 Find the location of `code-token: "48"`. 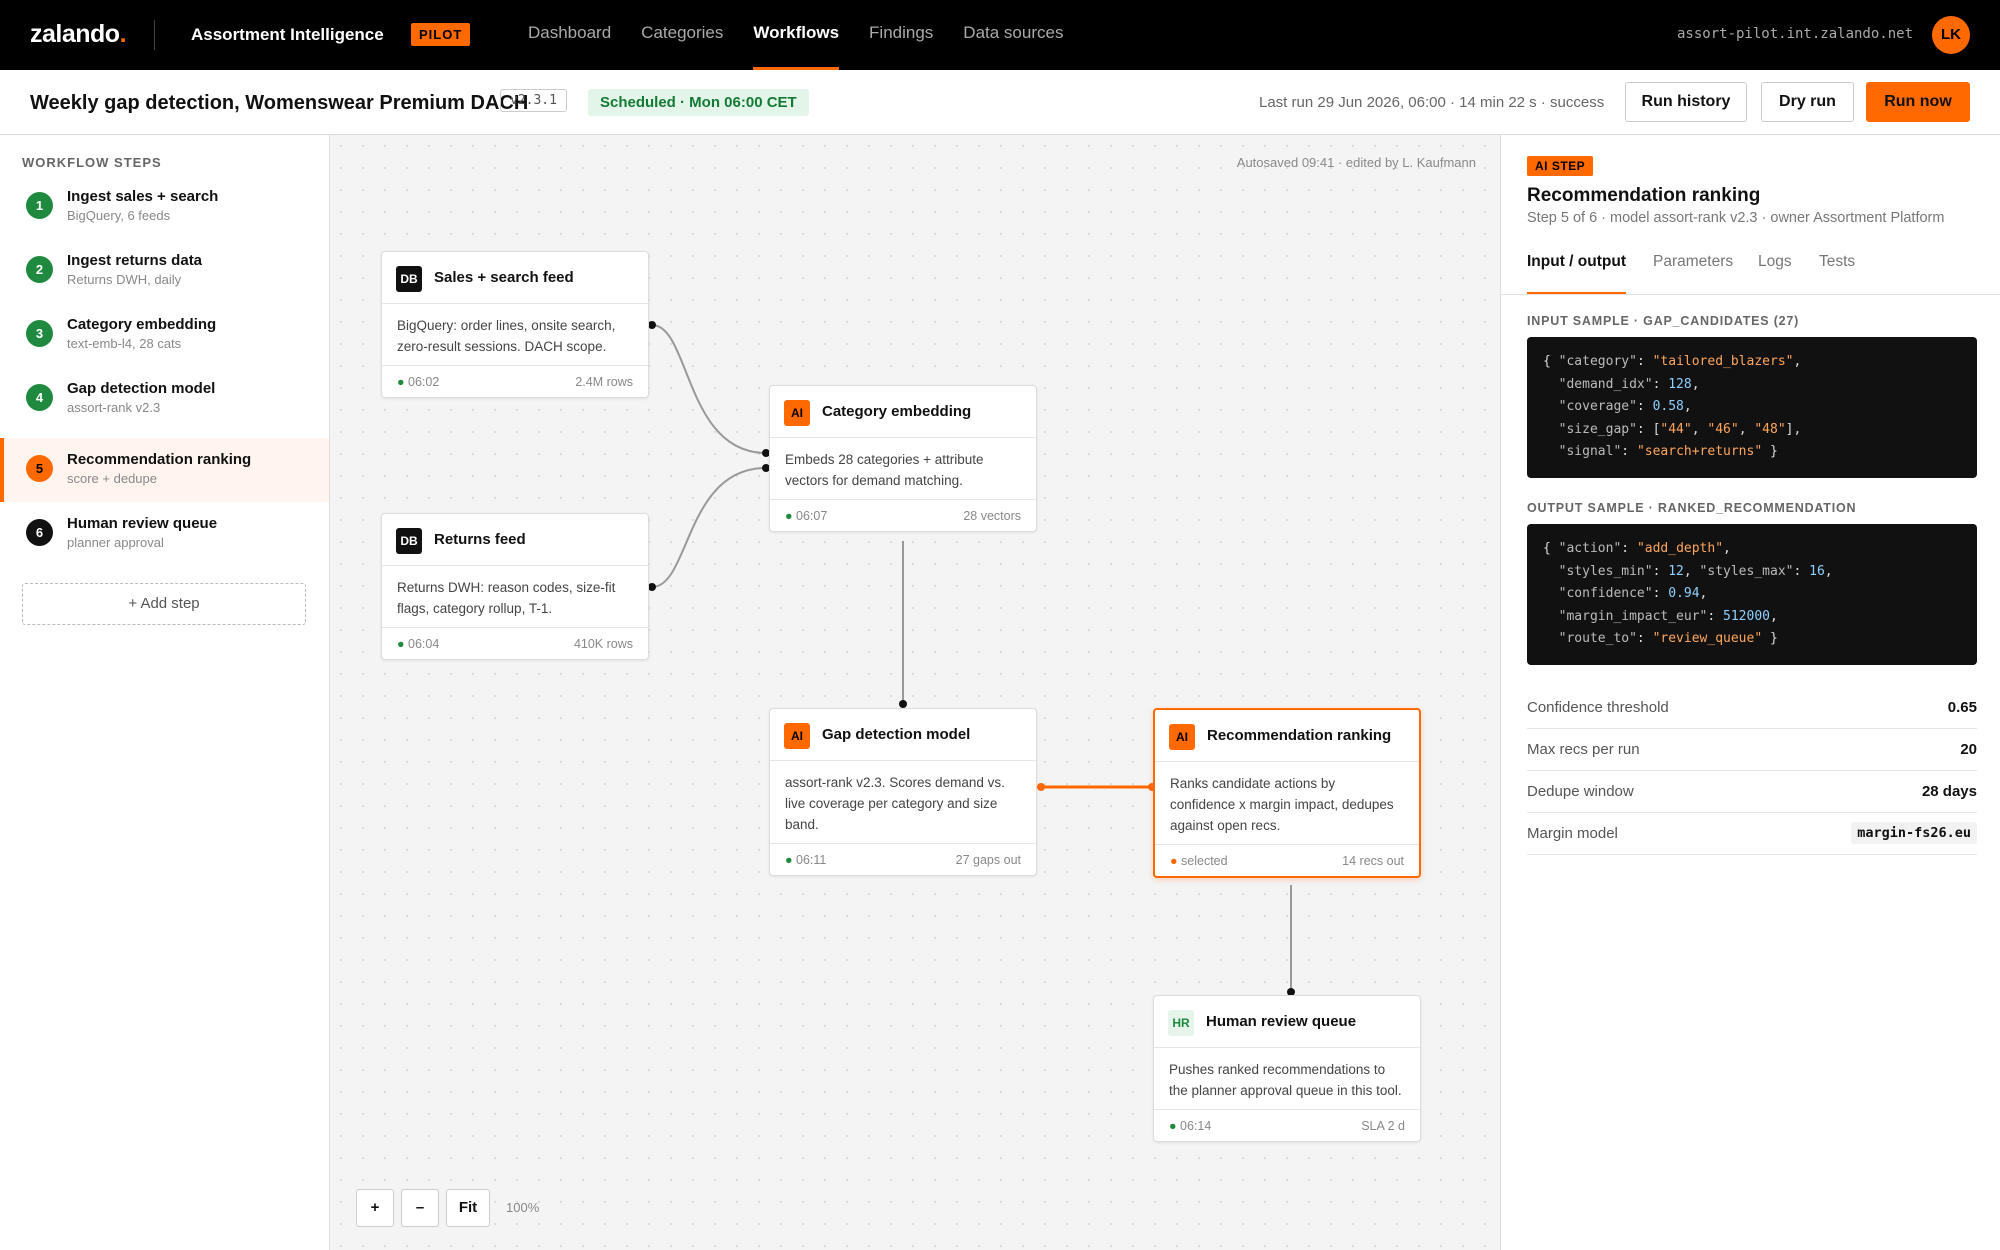

code-token: "48" is located at coordinates (1770, 429).